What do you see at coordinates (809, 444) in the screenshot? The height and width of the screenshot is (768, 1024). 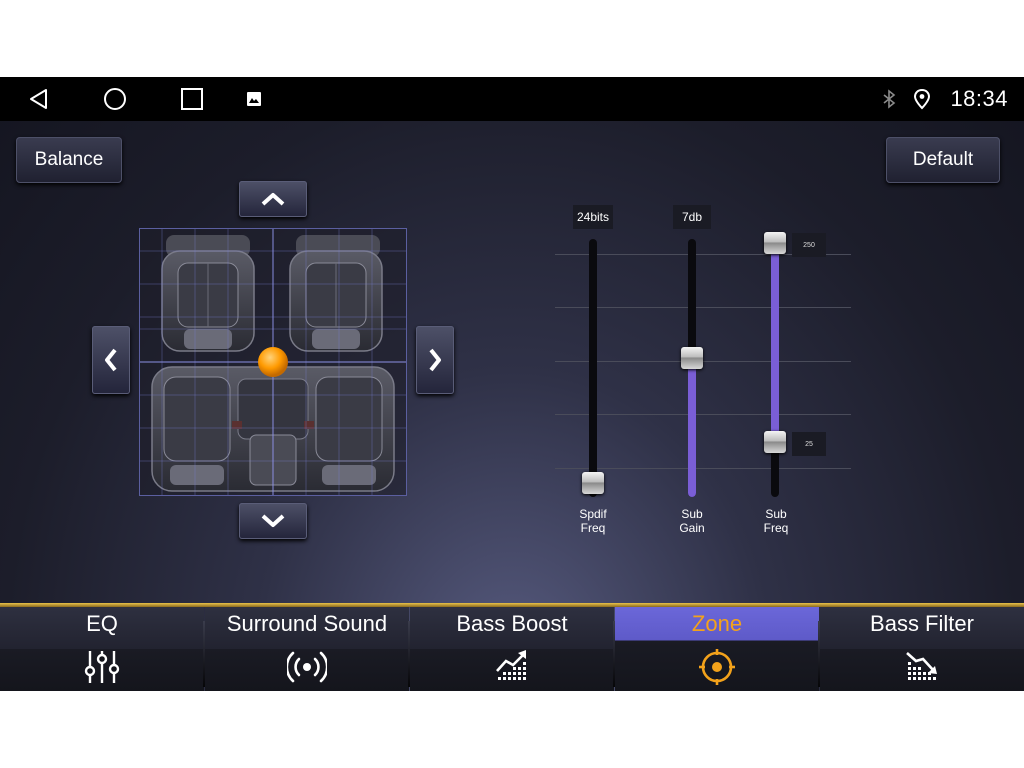 I see `sub-freq-low-value: 25` at bounding box center [809, 444].